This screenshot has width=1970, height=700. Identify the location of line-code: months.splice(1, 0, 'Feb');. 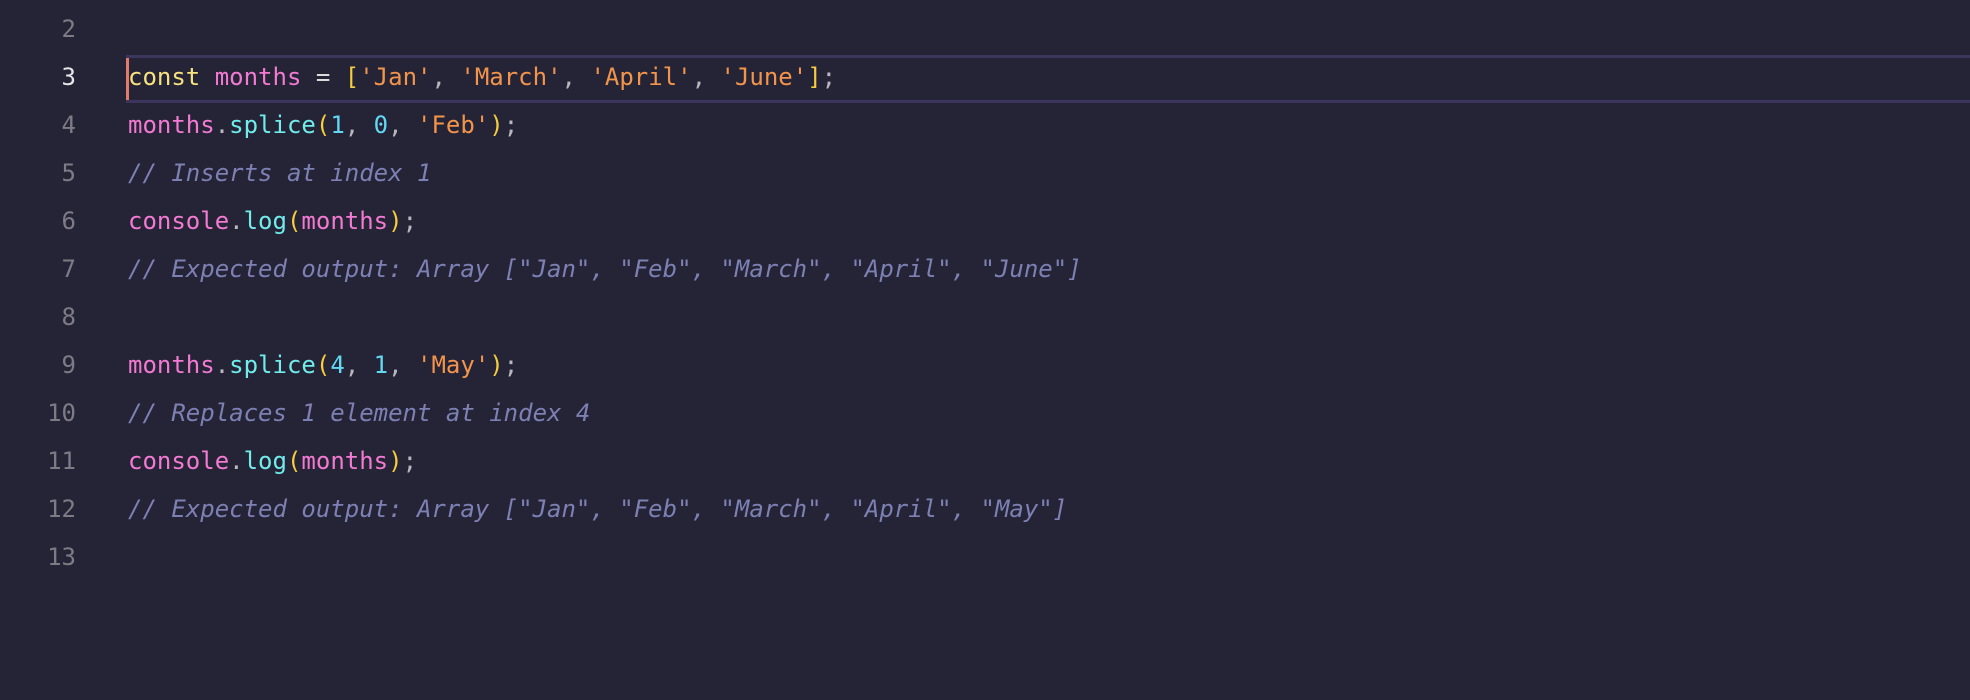
(323, 125).